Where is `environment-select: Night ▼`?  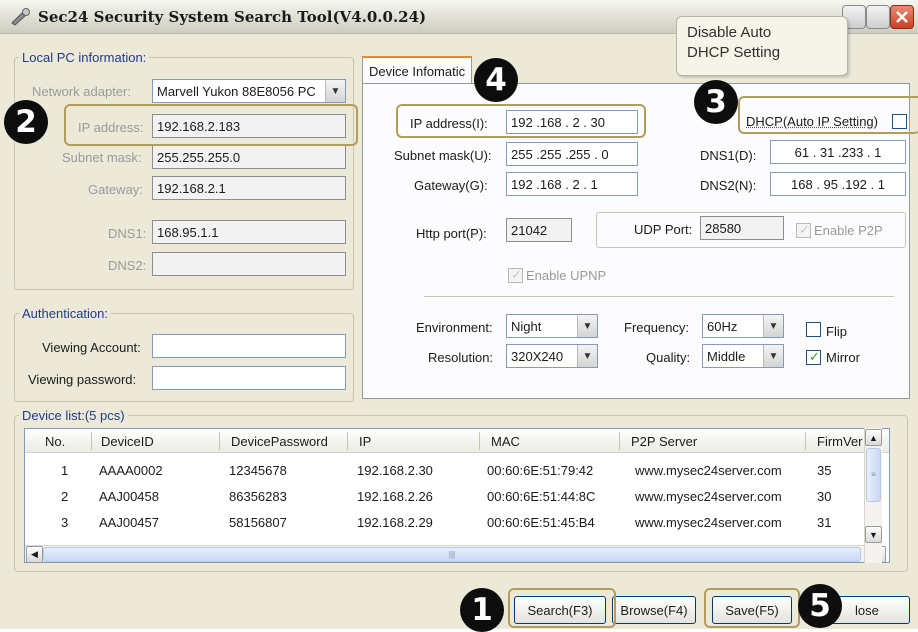 environment-select: Night ▼ is located at coordinates (552, 326).